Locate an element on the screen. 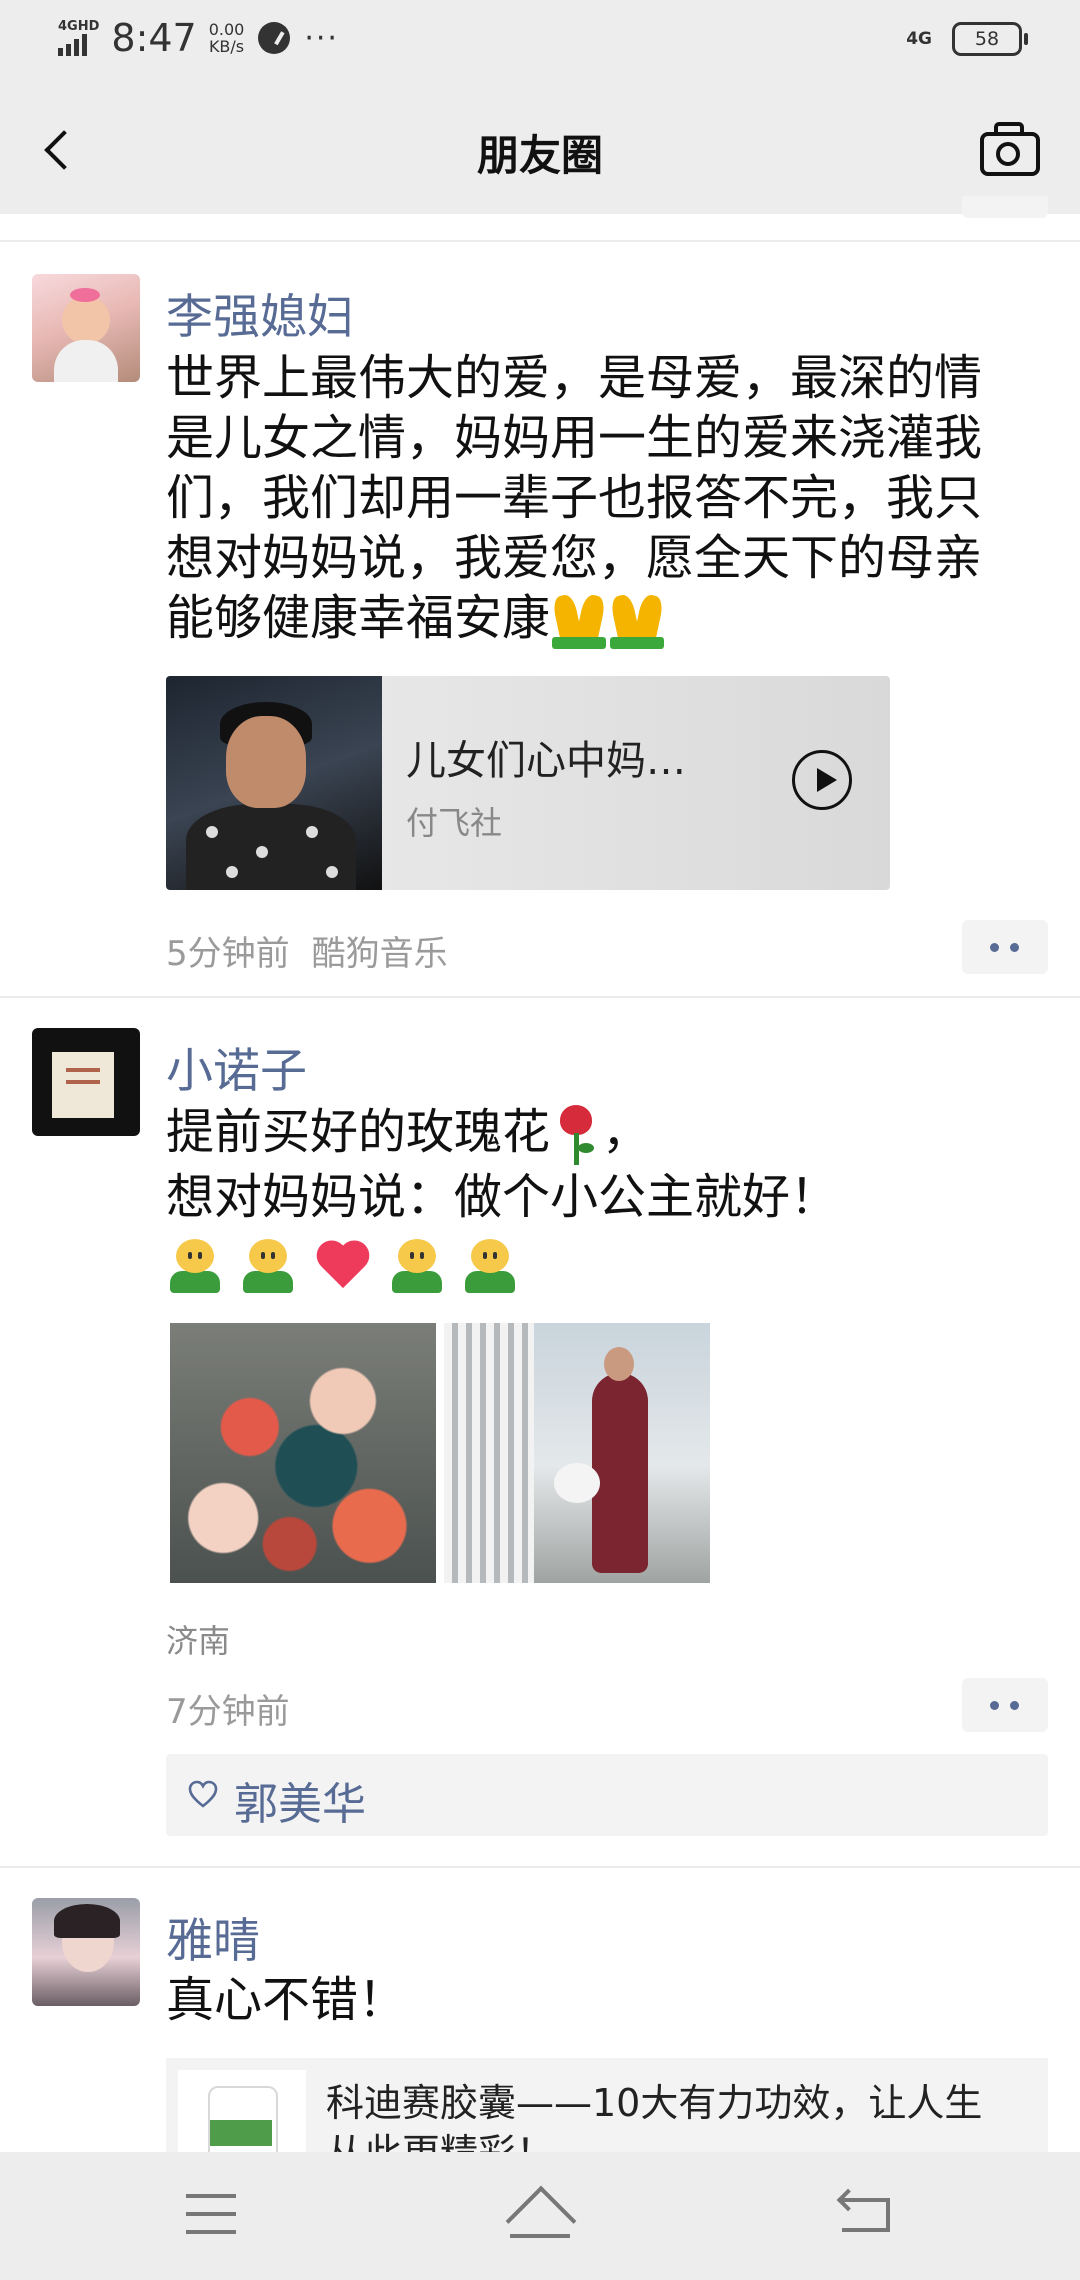 The width and height of the screenshot is (1080, 2280). likes-panel: 郭美华 is located at coordinates (607, 1795).